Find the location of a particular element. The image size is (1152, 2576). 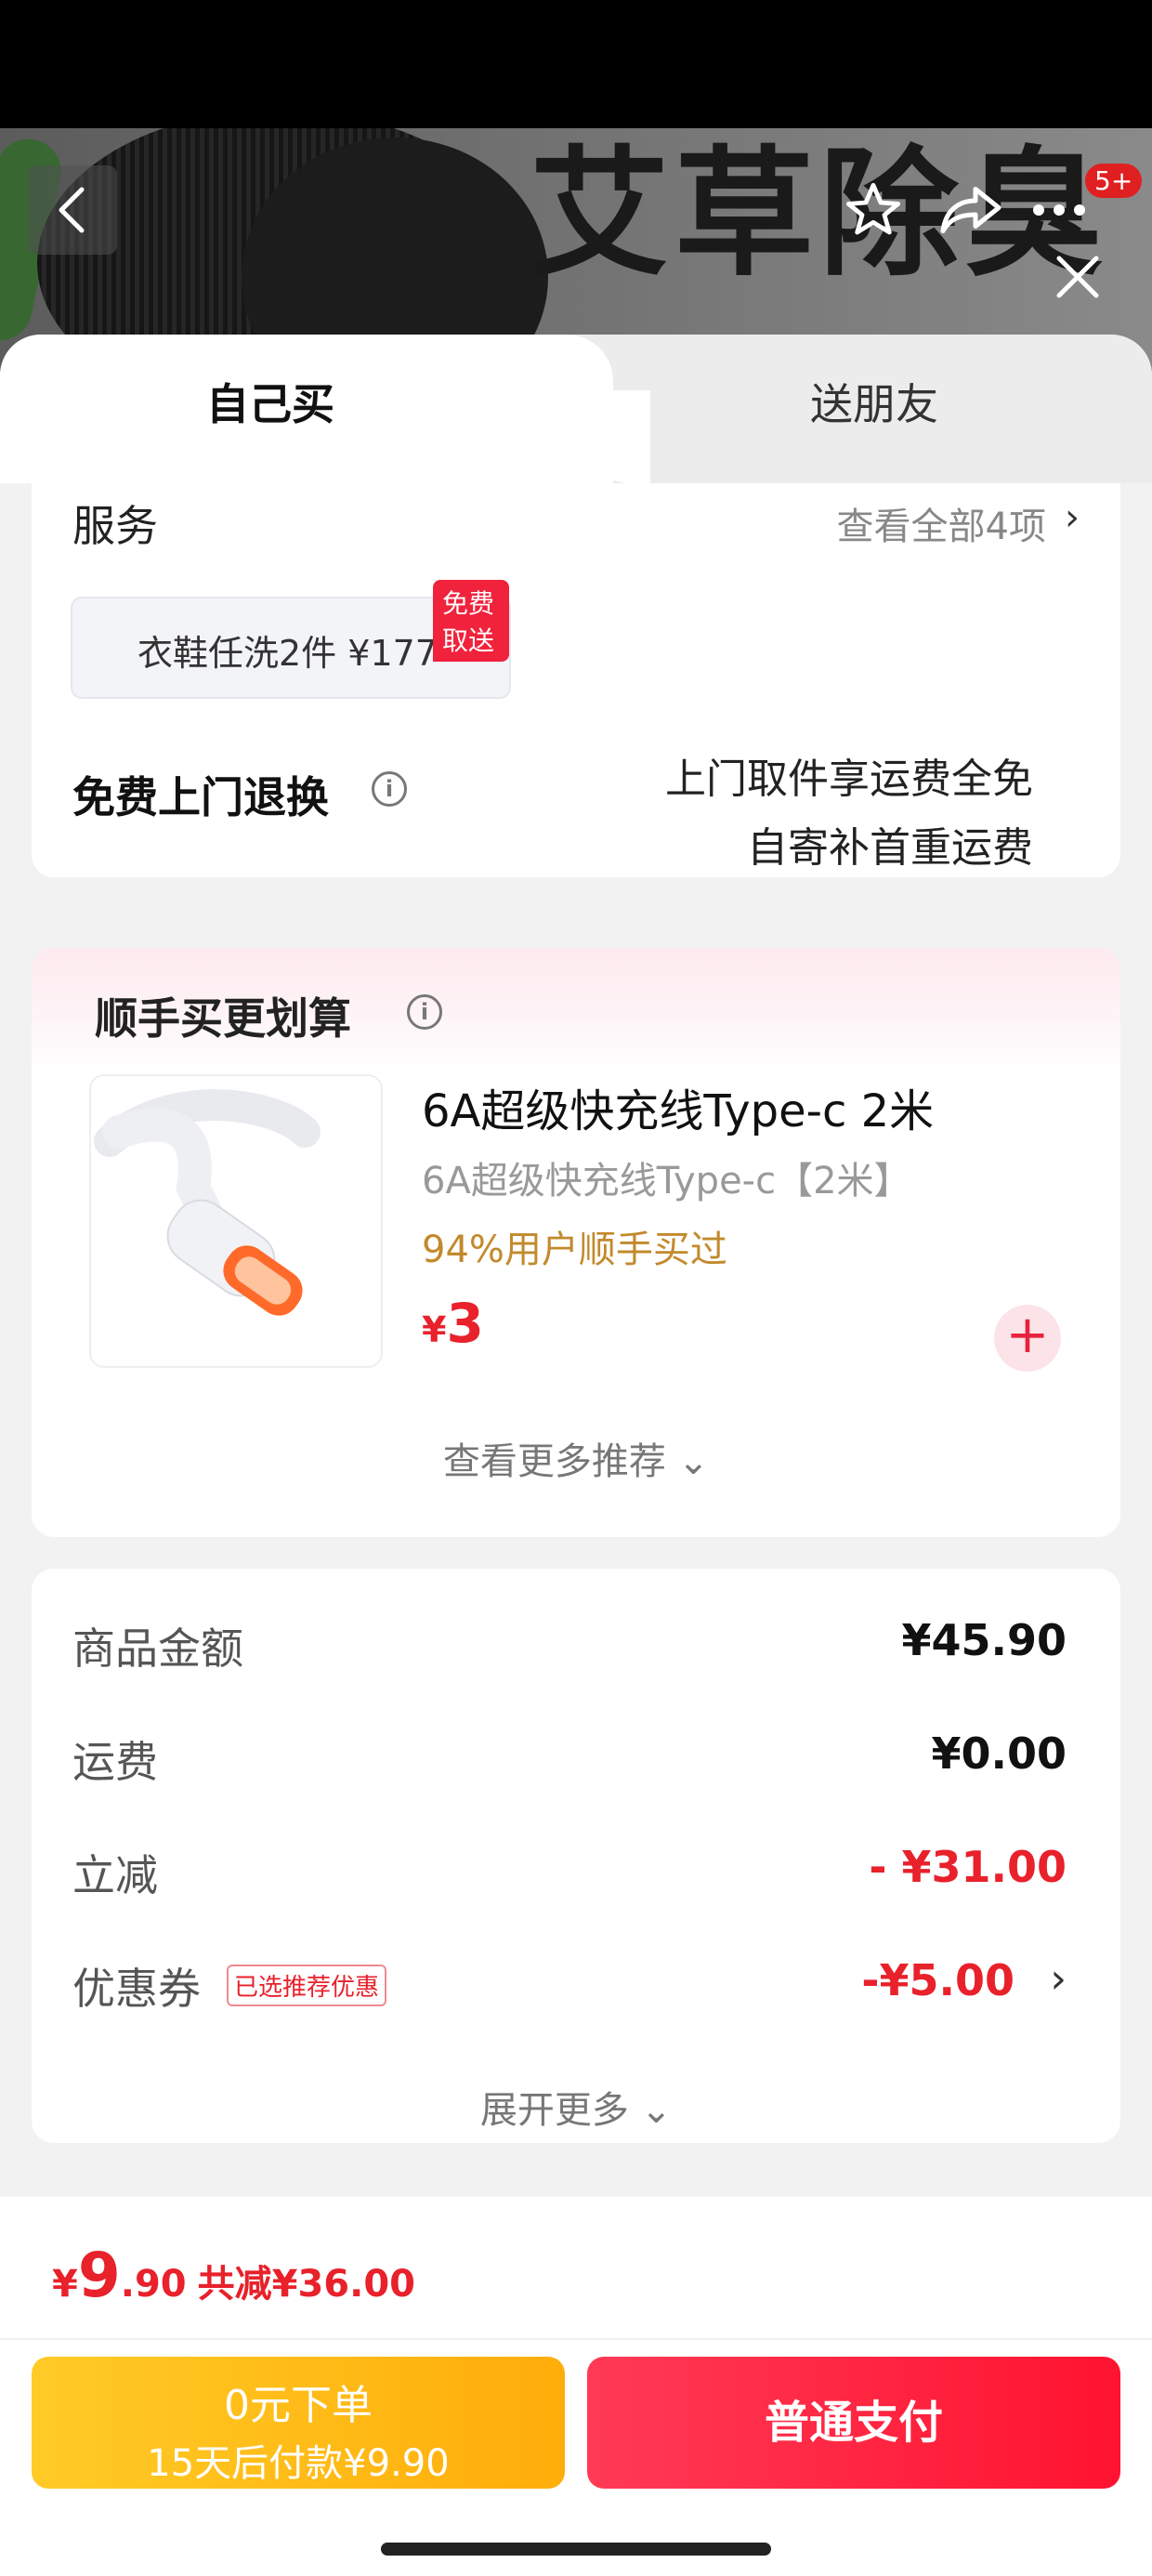

total-price: ¥9.90 共减¥36.00 is located at coordinates (233, 2275).